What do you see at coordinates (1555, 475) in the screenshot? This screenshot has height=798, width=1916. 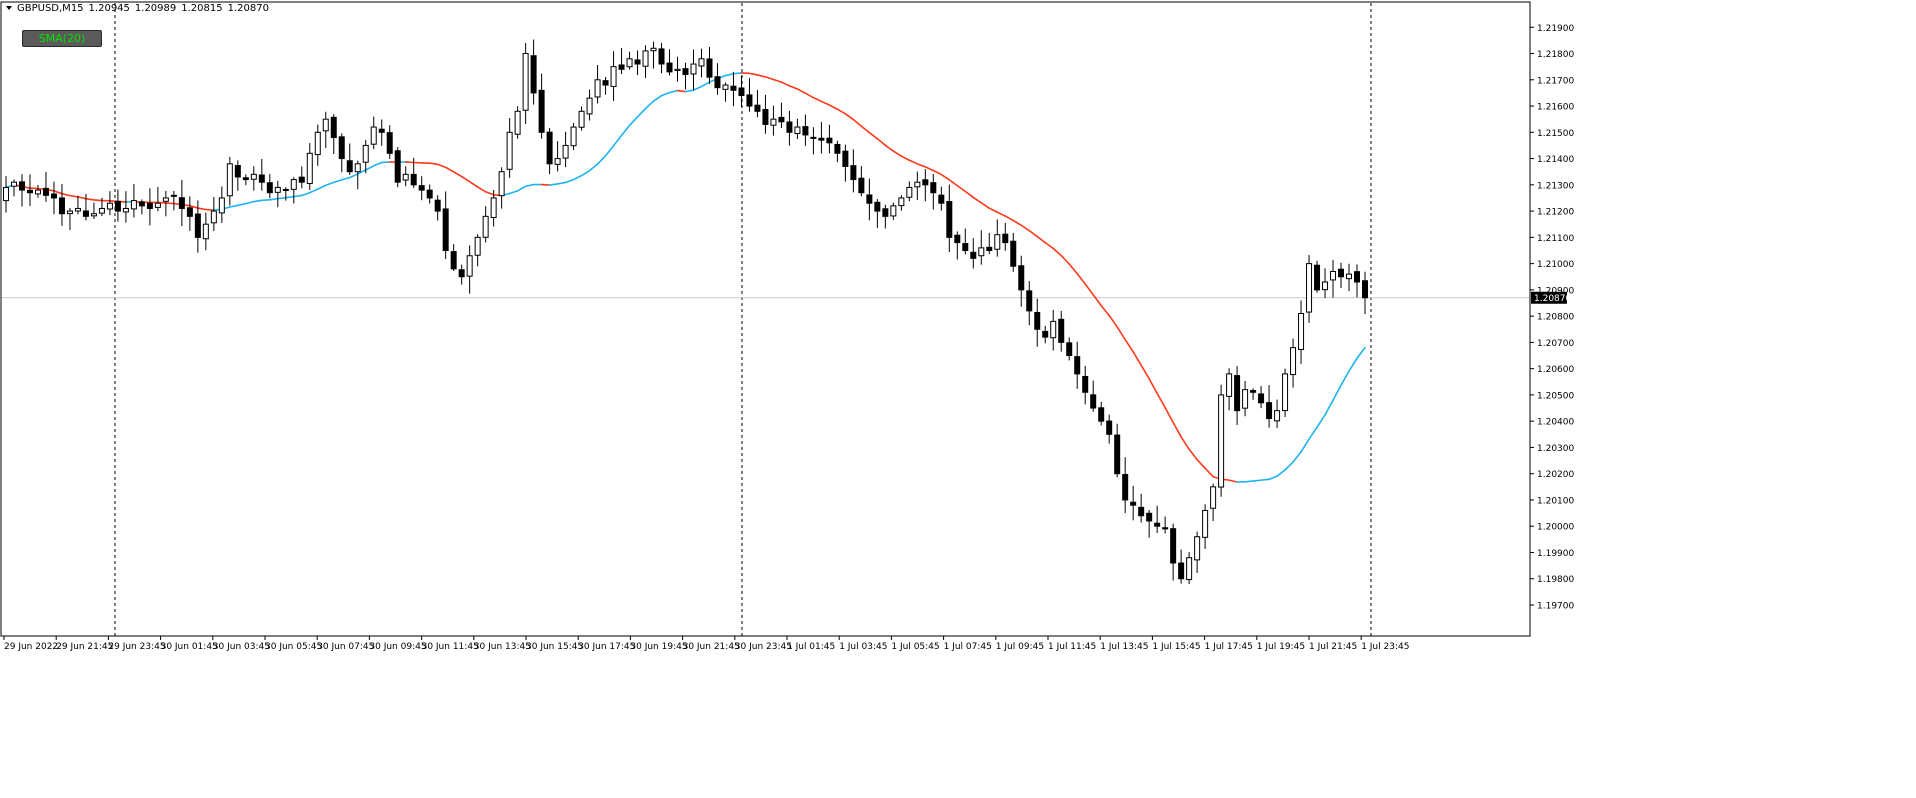 I see `price-tick-label: 1.20200` at bounding box center [1555, 475].